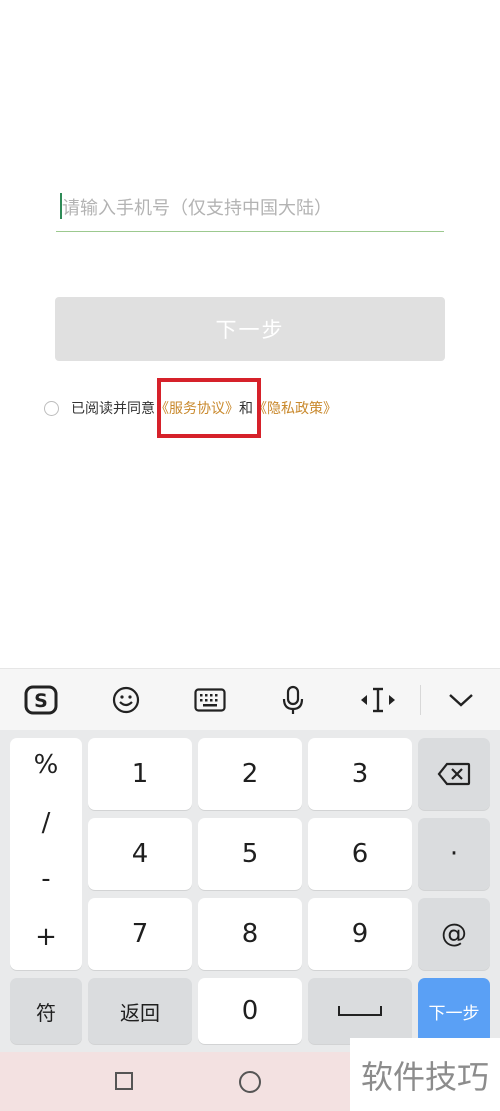  Describe the element at coordinates (46, 823) in the screenshot. I see `key-slash: /` at that location.